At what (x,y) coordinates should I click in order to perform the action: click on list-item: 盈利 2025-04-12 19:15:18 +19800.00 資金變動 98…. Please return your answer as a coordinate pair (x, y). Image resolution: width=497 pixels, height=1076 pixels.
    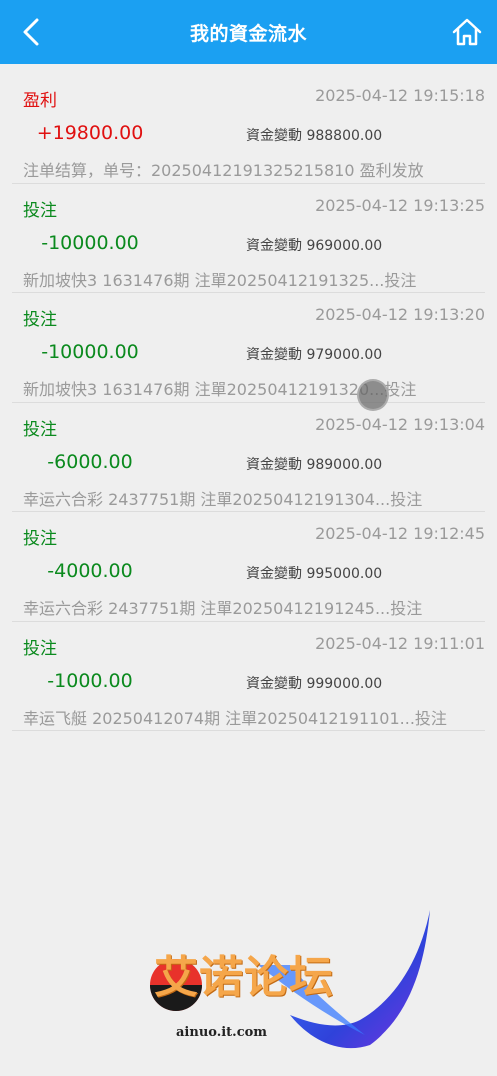
    Looking at the image, I should click on (248, 129).